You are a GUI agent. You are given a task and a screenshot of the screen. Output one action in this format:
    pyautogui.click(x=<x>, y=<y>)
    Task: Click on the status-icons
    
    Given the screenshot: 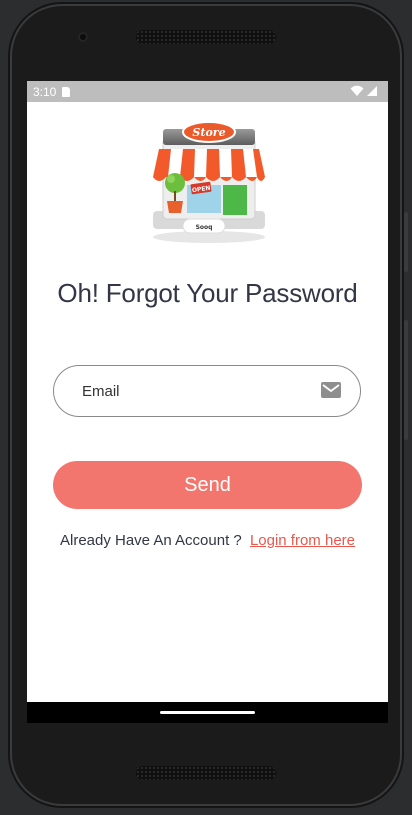 What is the action you would take?
    pyautogui.click(x=364, y=91)
    